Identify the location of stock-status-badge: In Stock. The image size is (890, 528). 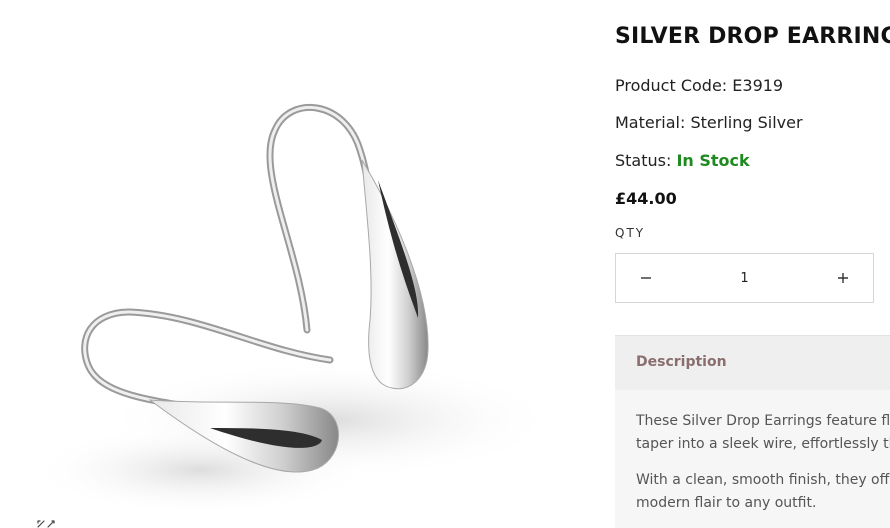
(713, 160).